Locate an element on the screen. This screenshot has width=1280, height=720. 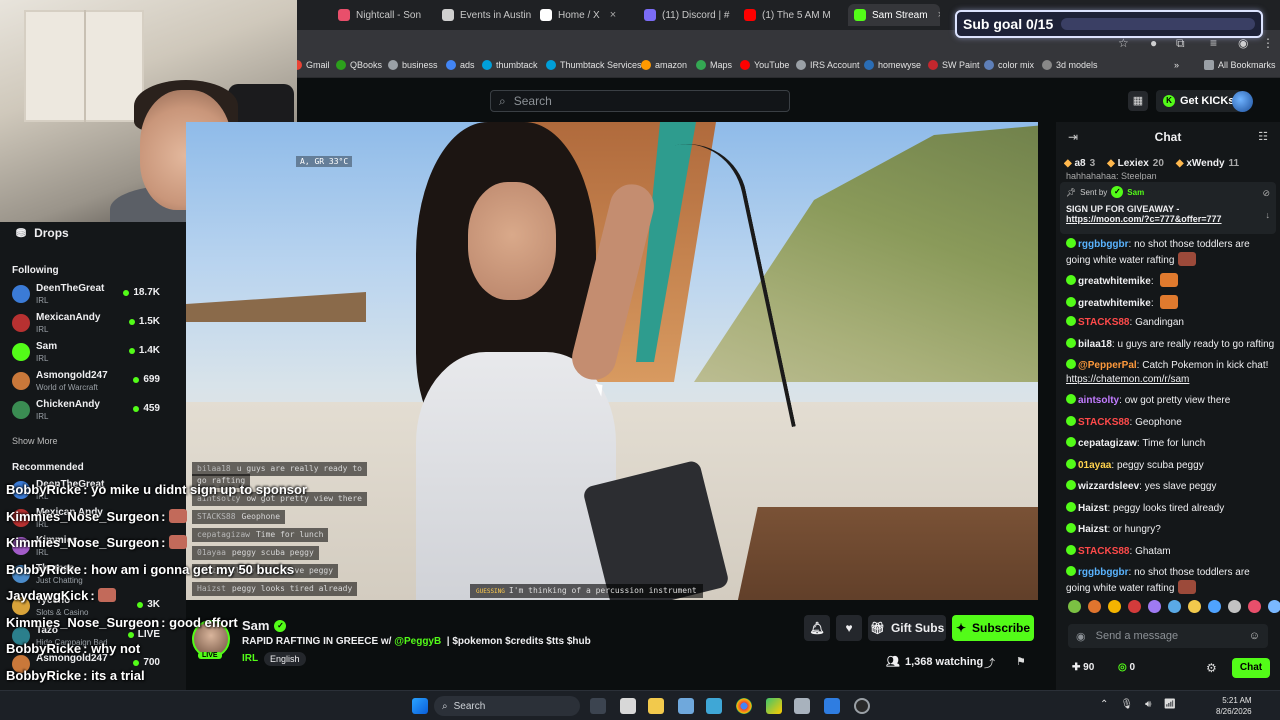
bookmark-item: thumbtack is located at coordinates (510, 65).